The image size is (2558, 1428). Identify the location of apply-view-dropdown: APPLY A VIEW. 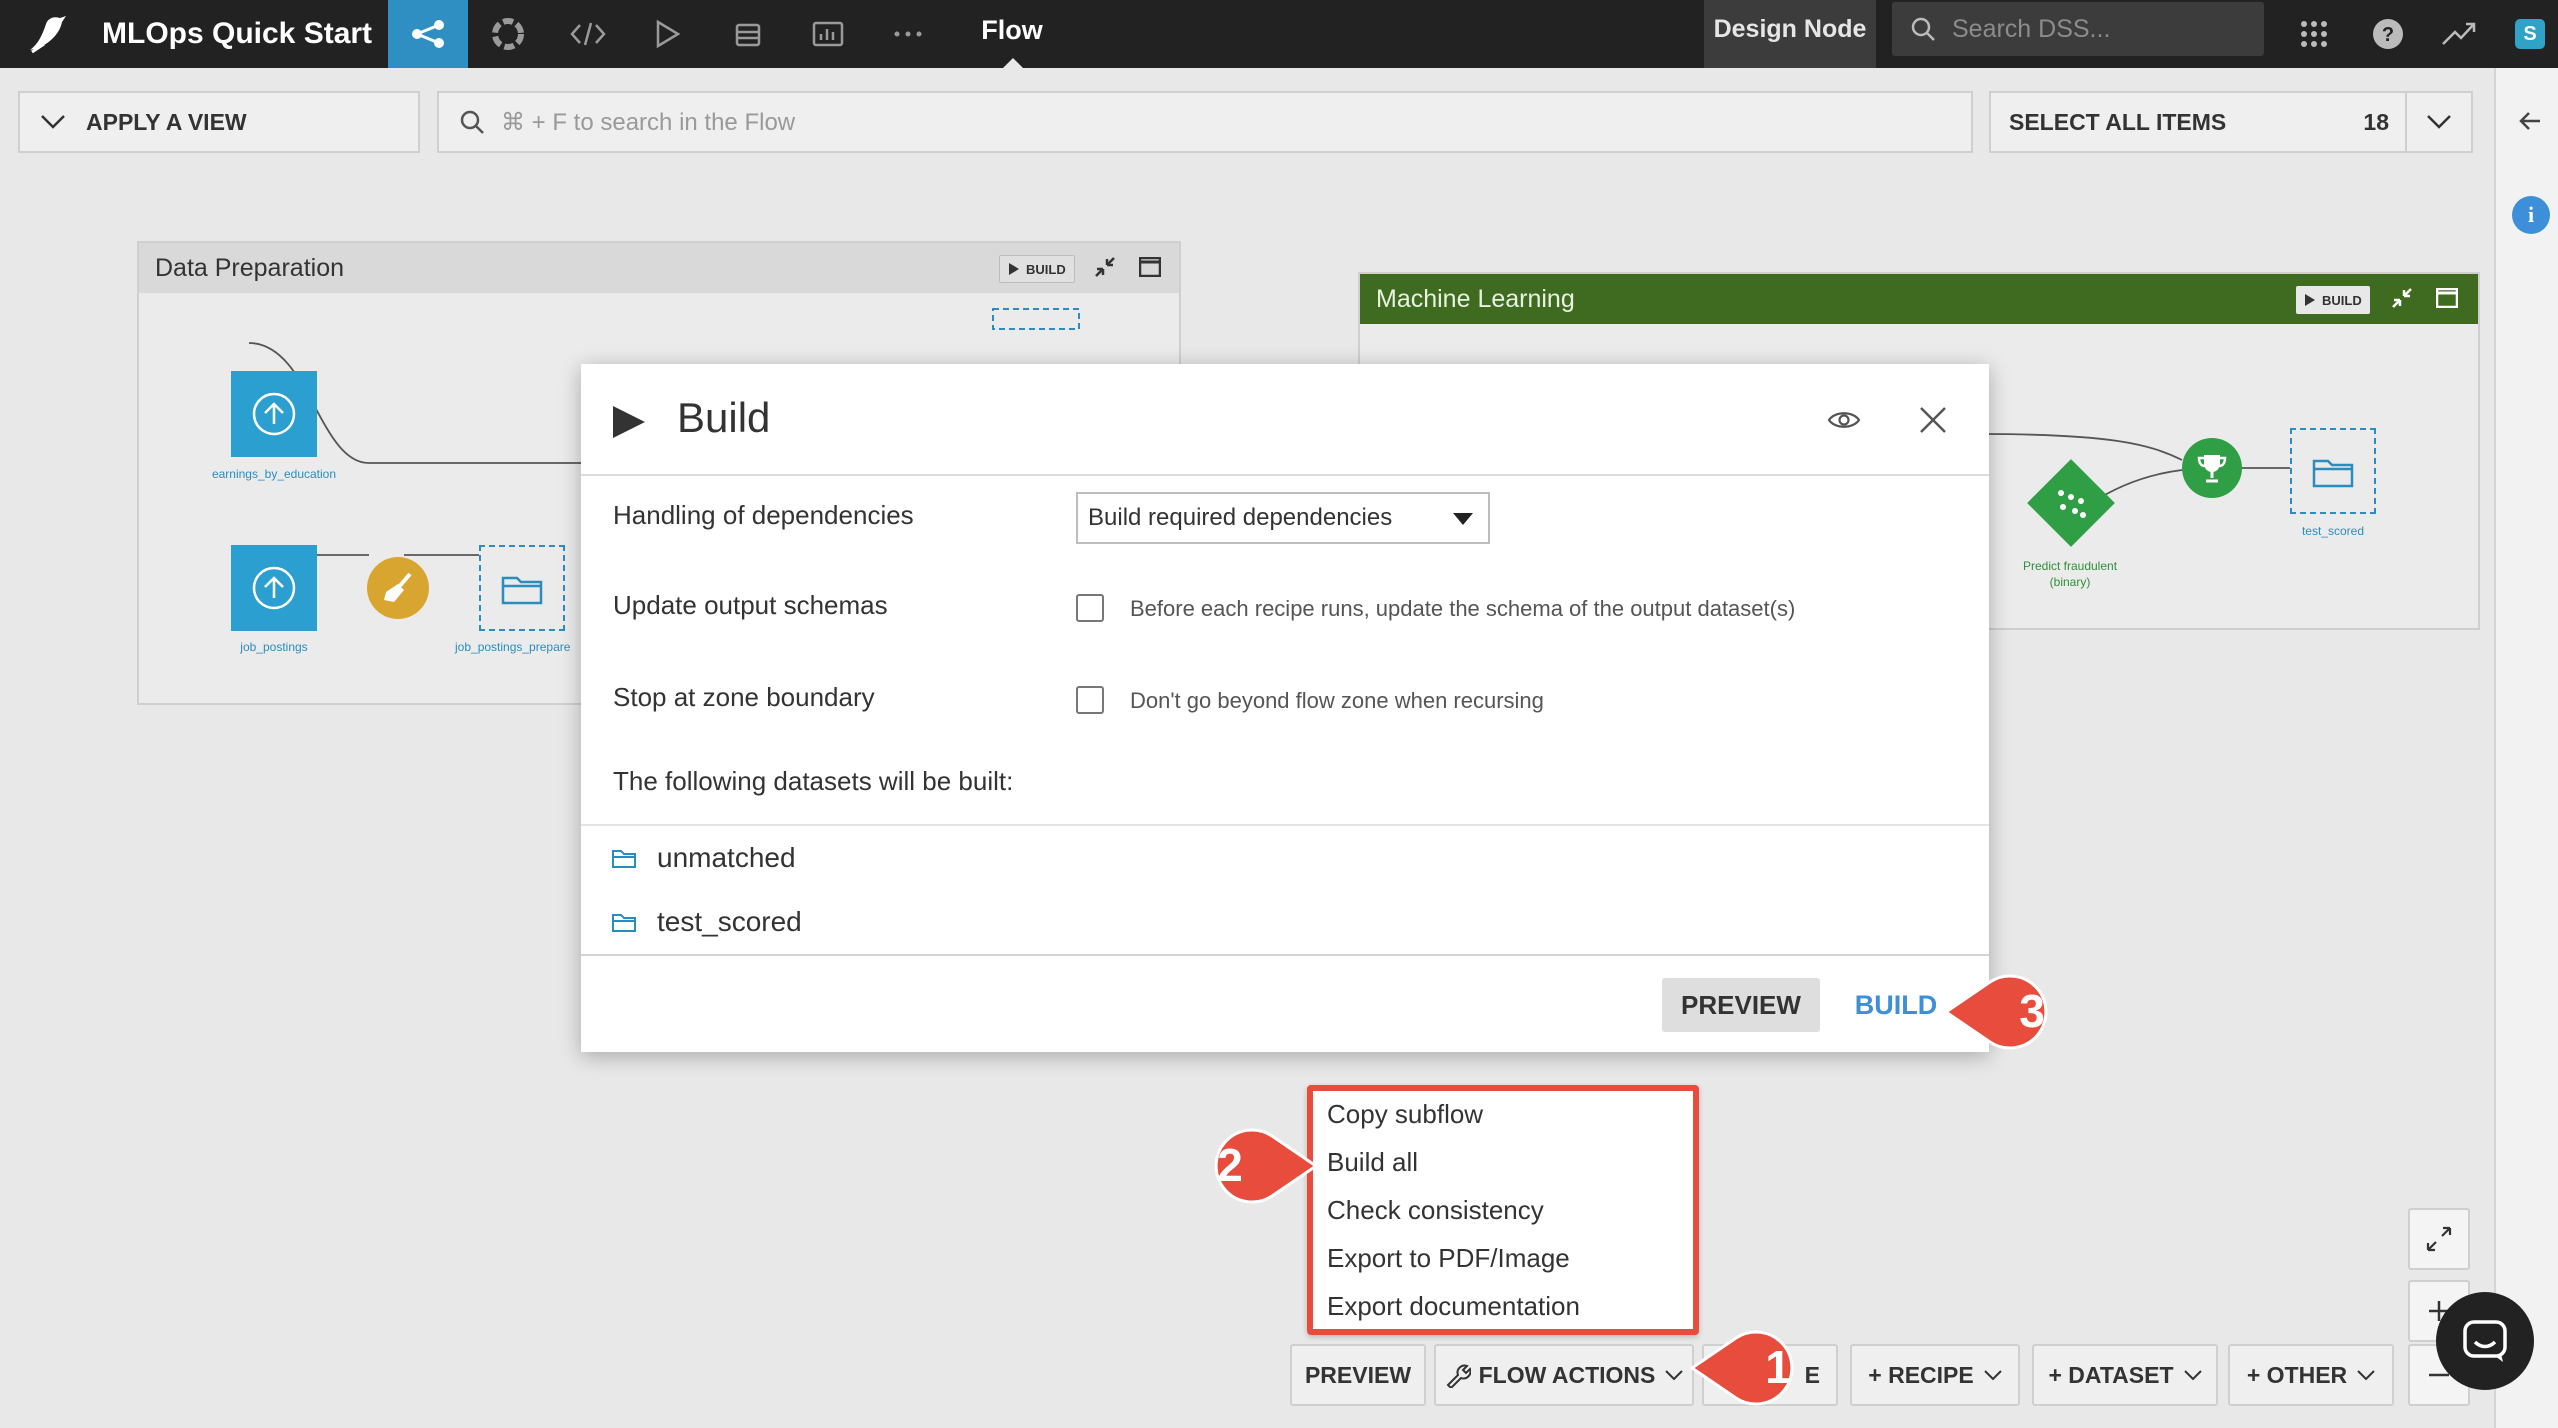
(219, 122).